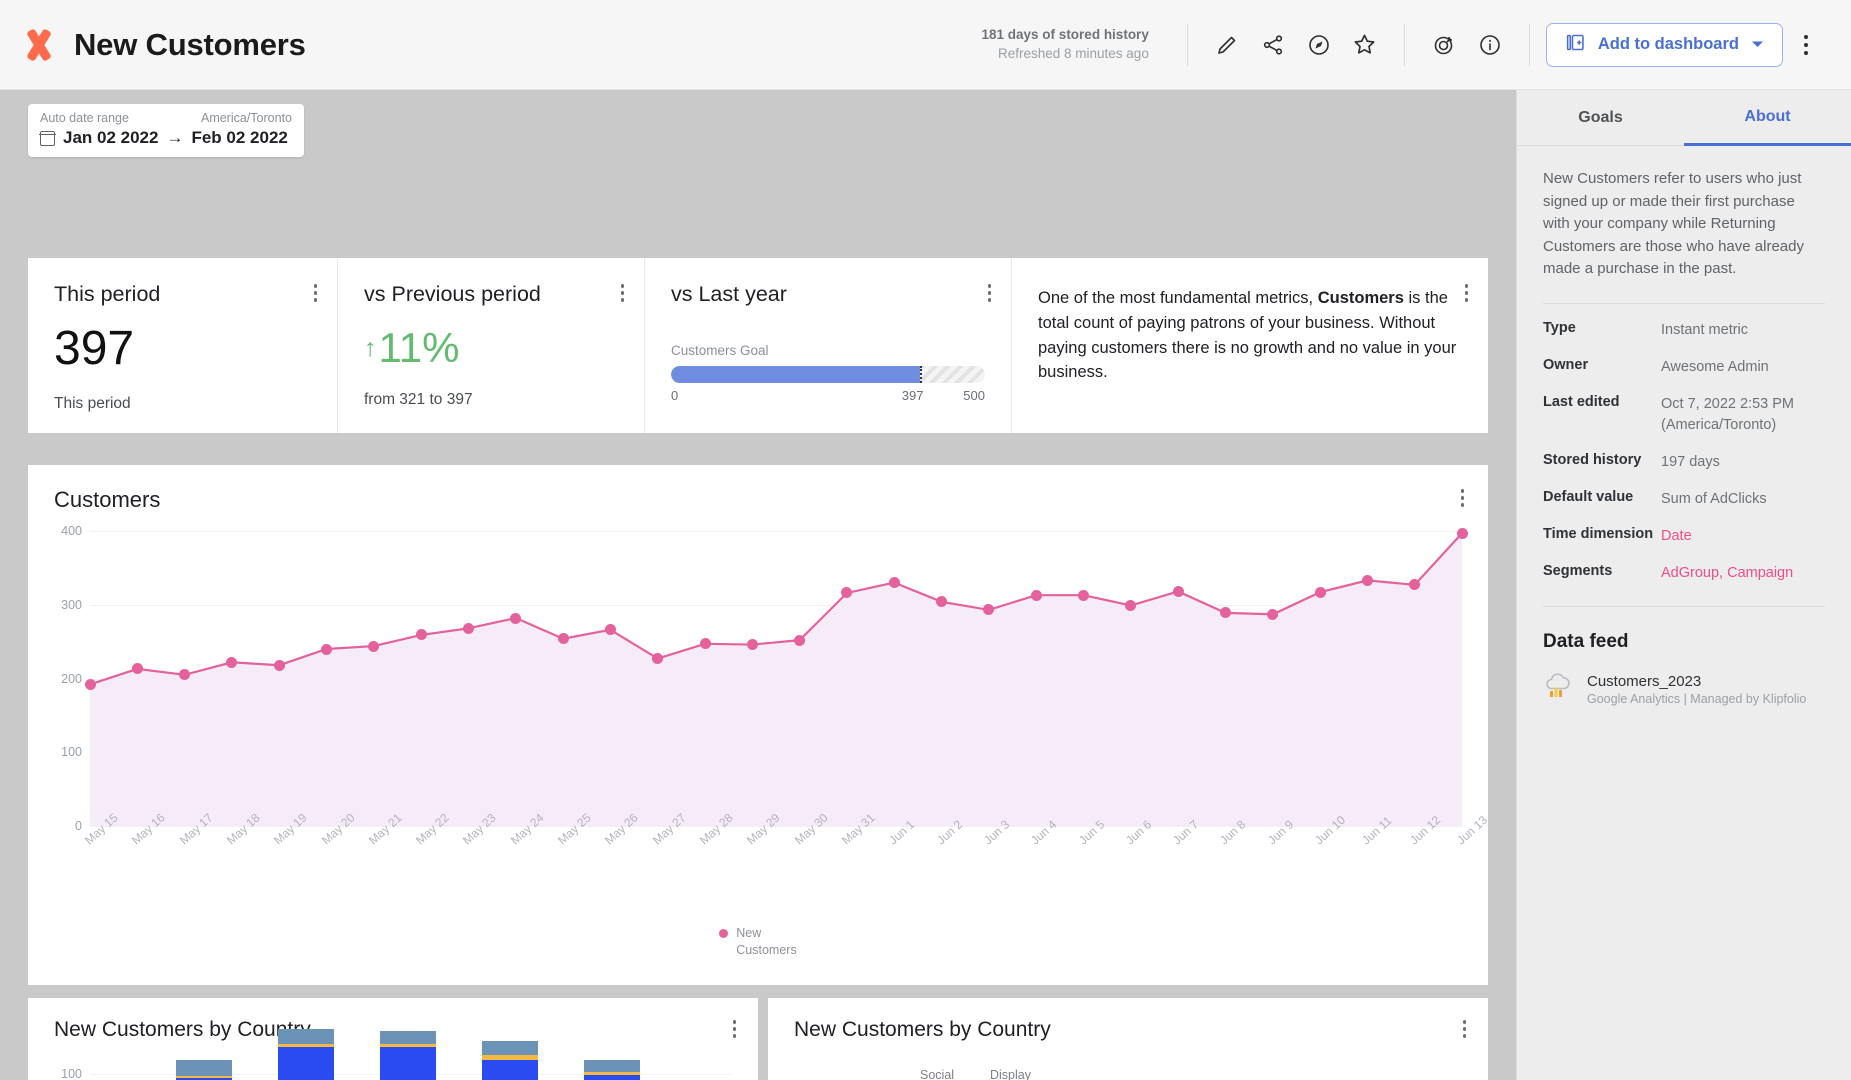  What do you see at coordinates (675, 395) in the screenshot?
I see `goal-scale-min: 0` at bounding box center [675, 395].